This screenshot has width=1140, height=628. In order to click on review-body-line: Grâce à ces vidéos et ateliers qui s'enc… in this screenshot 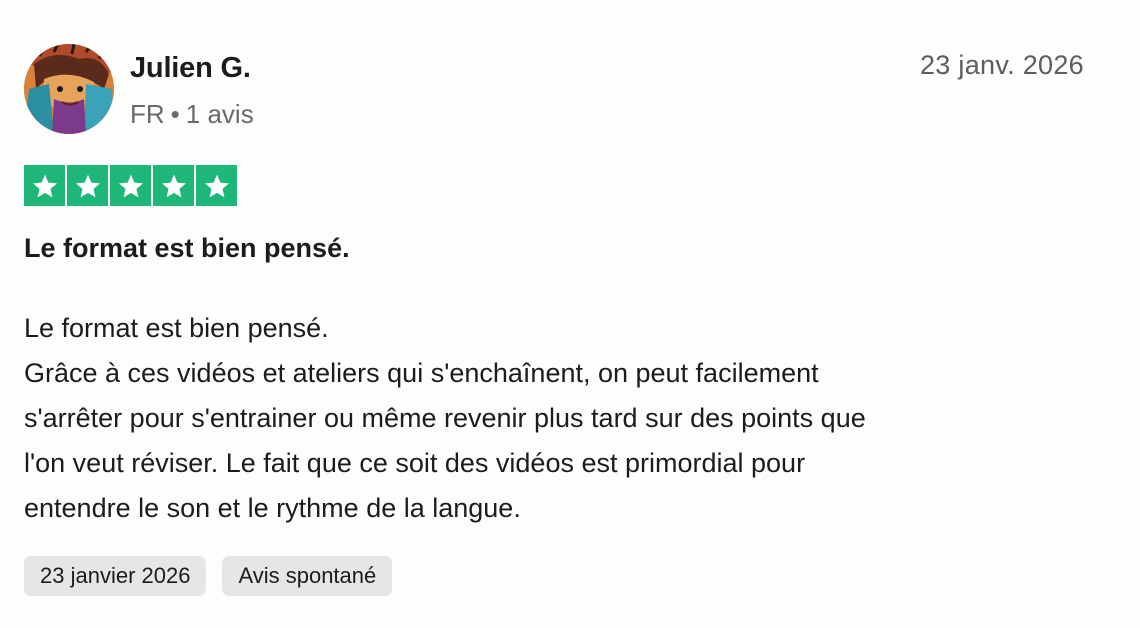, I will do `click(421, 373)`.